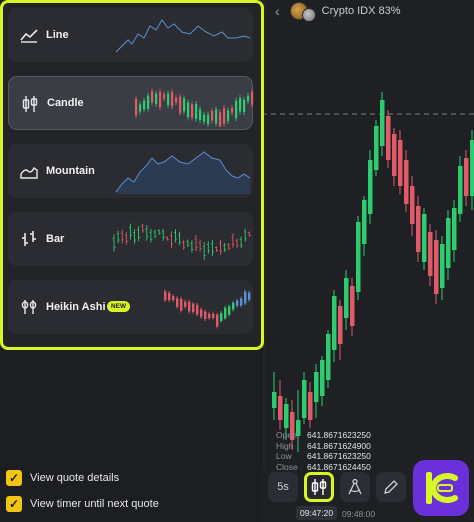 The height and width of the screenshot is (522, 474). What do you see at coordinates (70, 171) in the screenshot?
I see `chart-type-label: Mountain` at bounding box center [70, 171].